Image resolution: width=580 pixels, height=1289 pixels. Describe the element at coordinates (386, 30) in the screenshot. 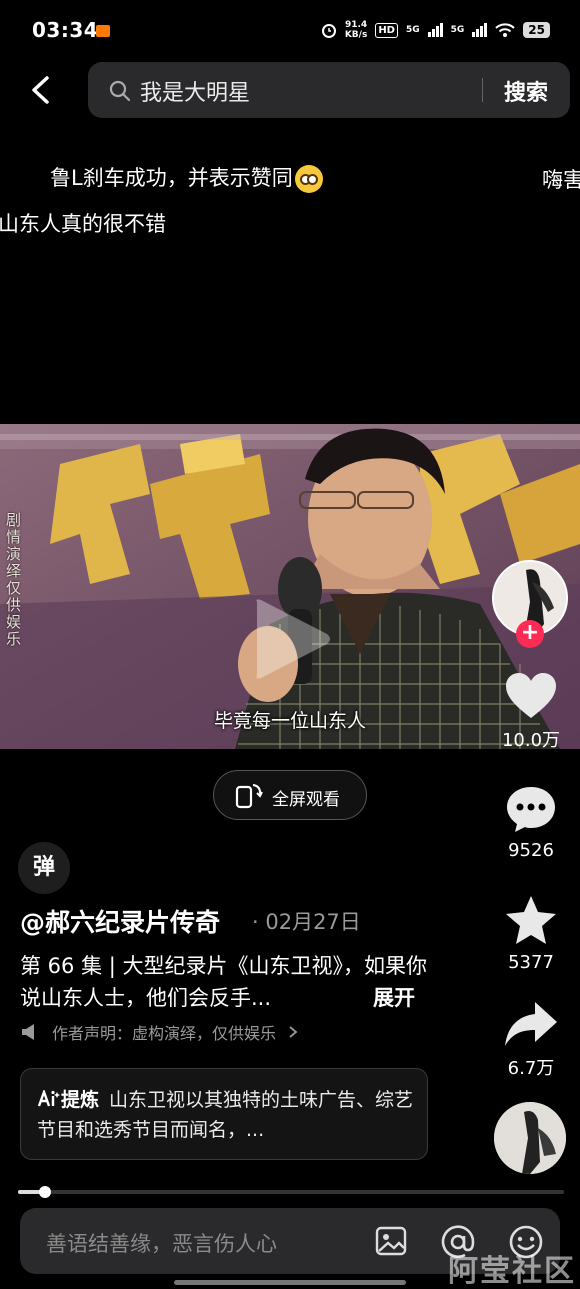

I see `hd-badge: HD` at that location.